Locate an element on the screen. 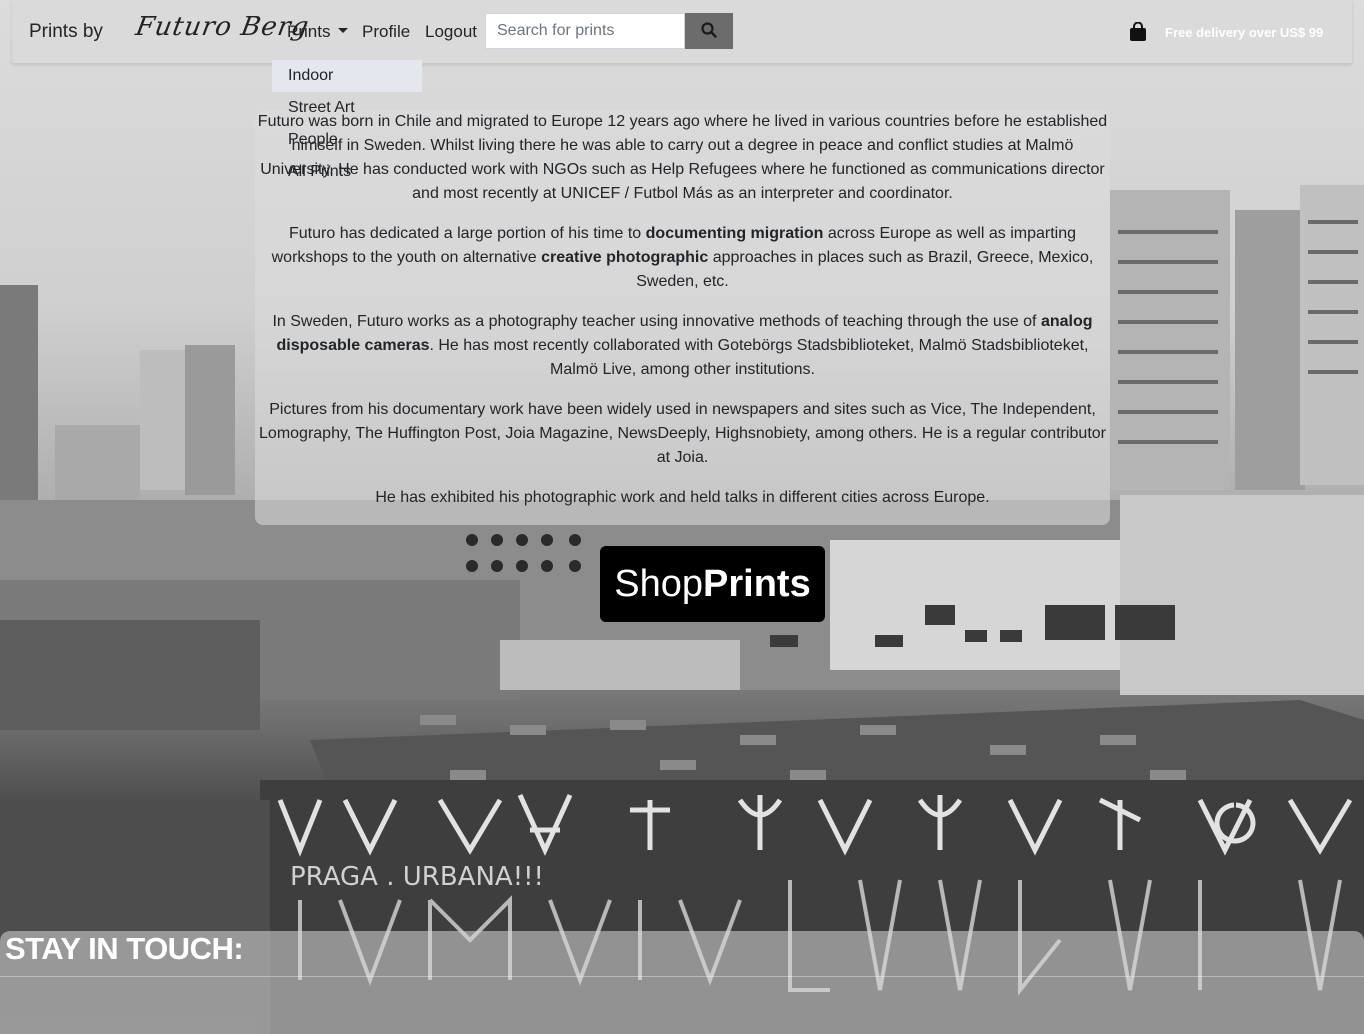 The width and height of the screenshot is (1364, 1034). nav-prints-dropdown-toggle: Prints is located at coordinates (318, 32).